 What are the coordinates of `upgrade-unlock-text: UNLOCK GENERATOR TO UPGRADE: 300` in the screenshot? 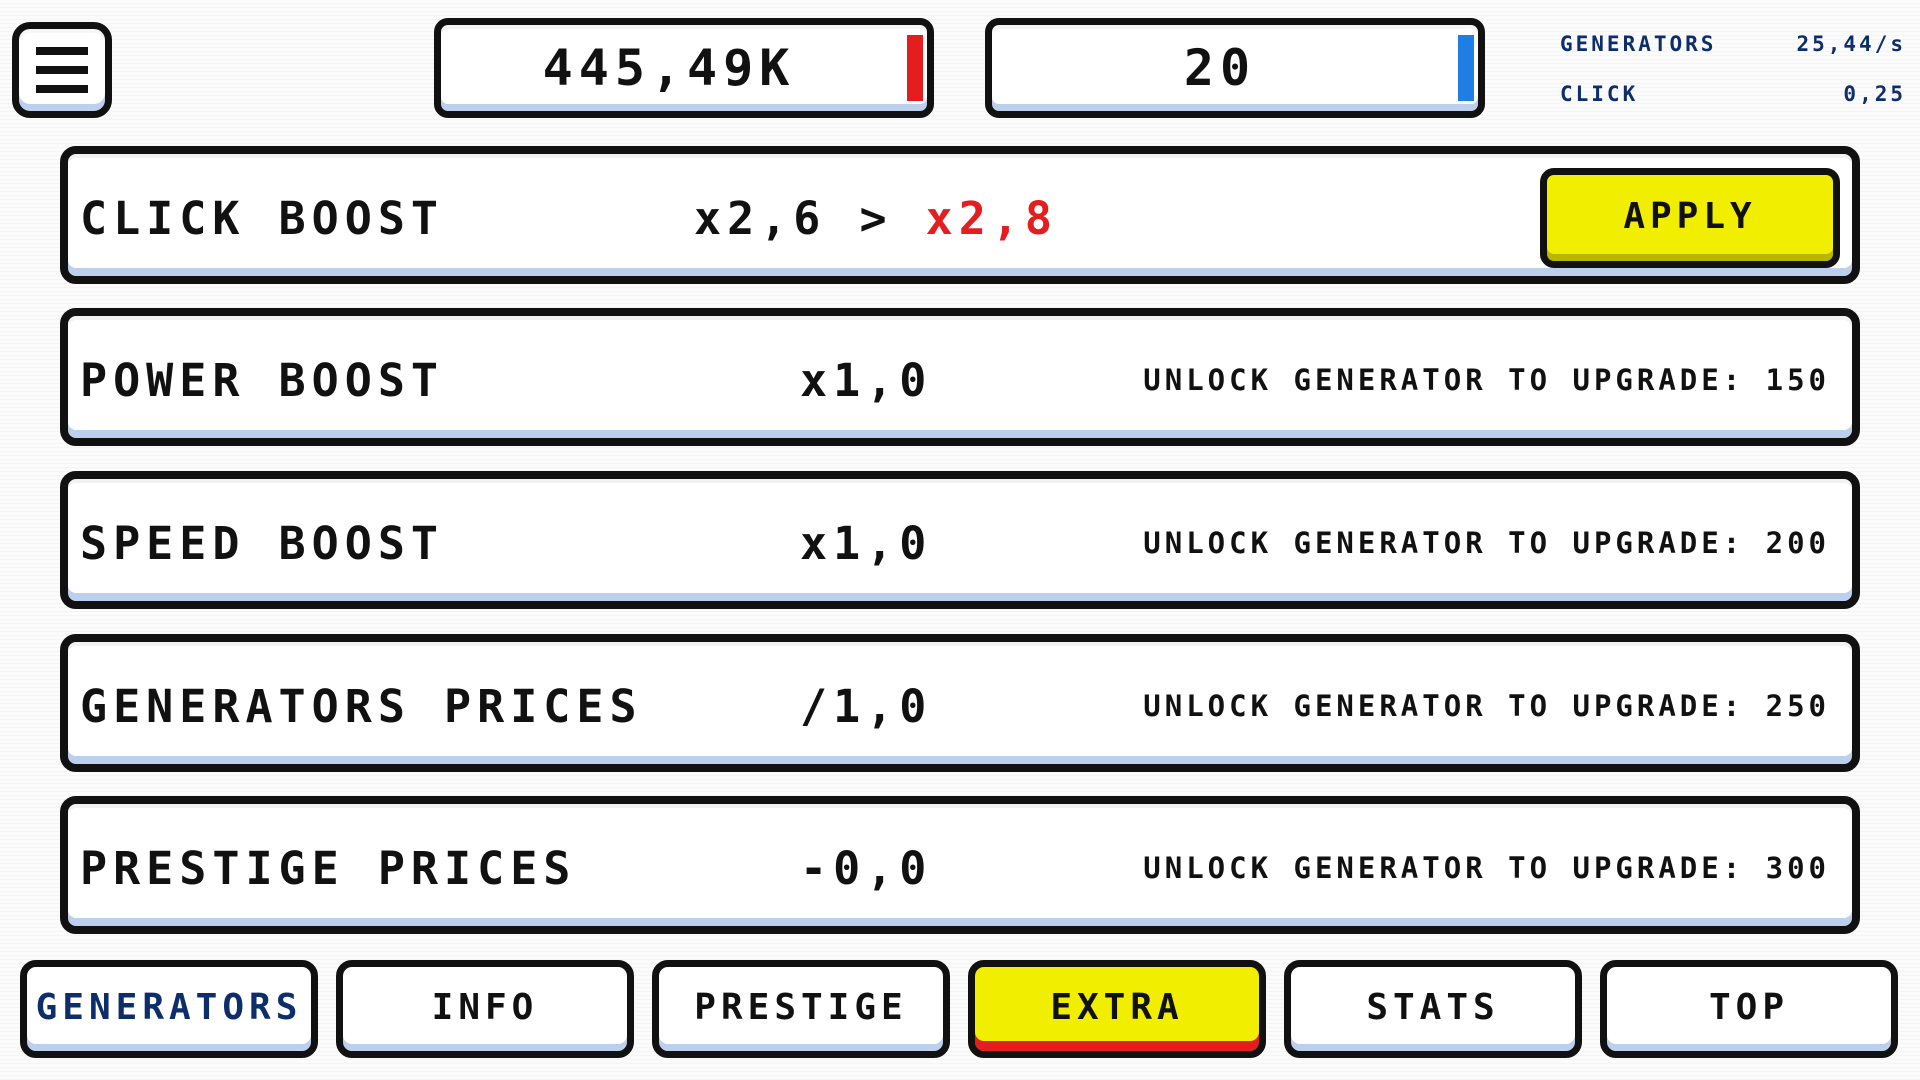 It's located at (1486, 868).